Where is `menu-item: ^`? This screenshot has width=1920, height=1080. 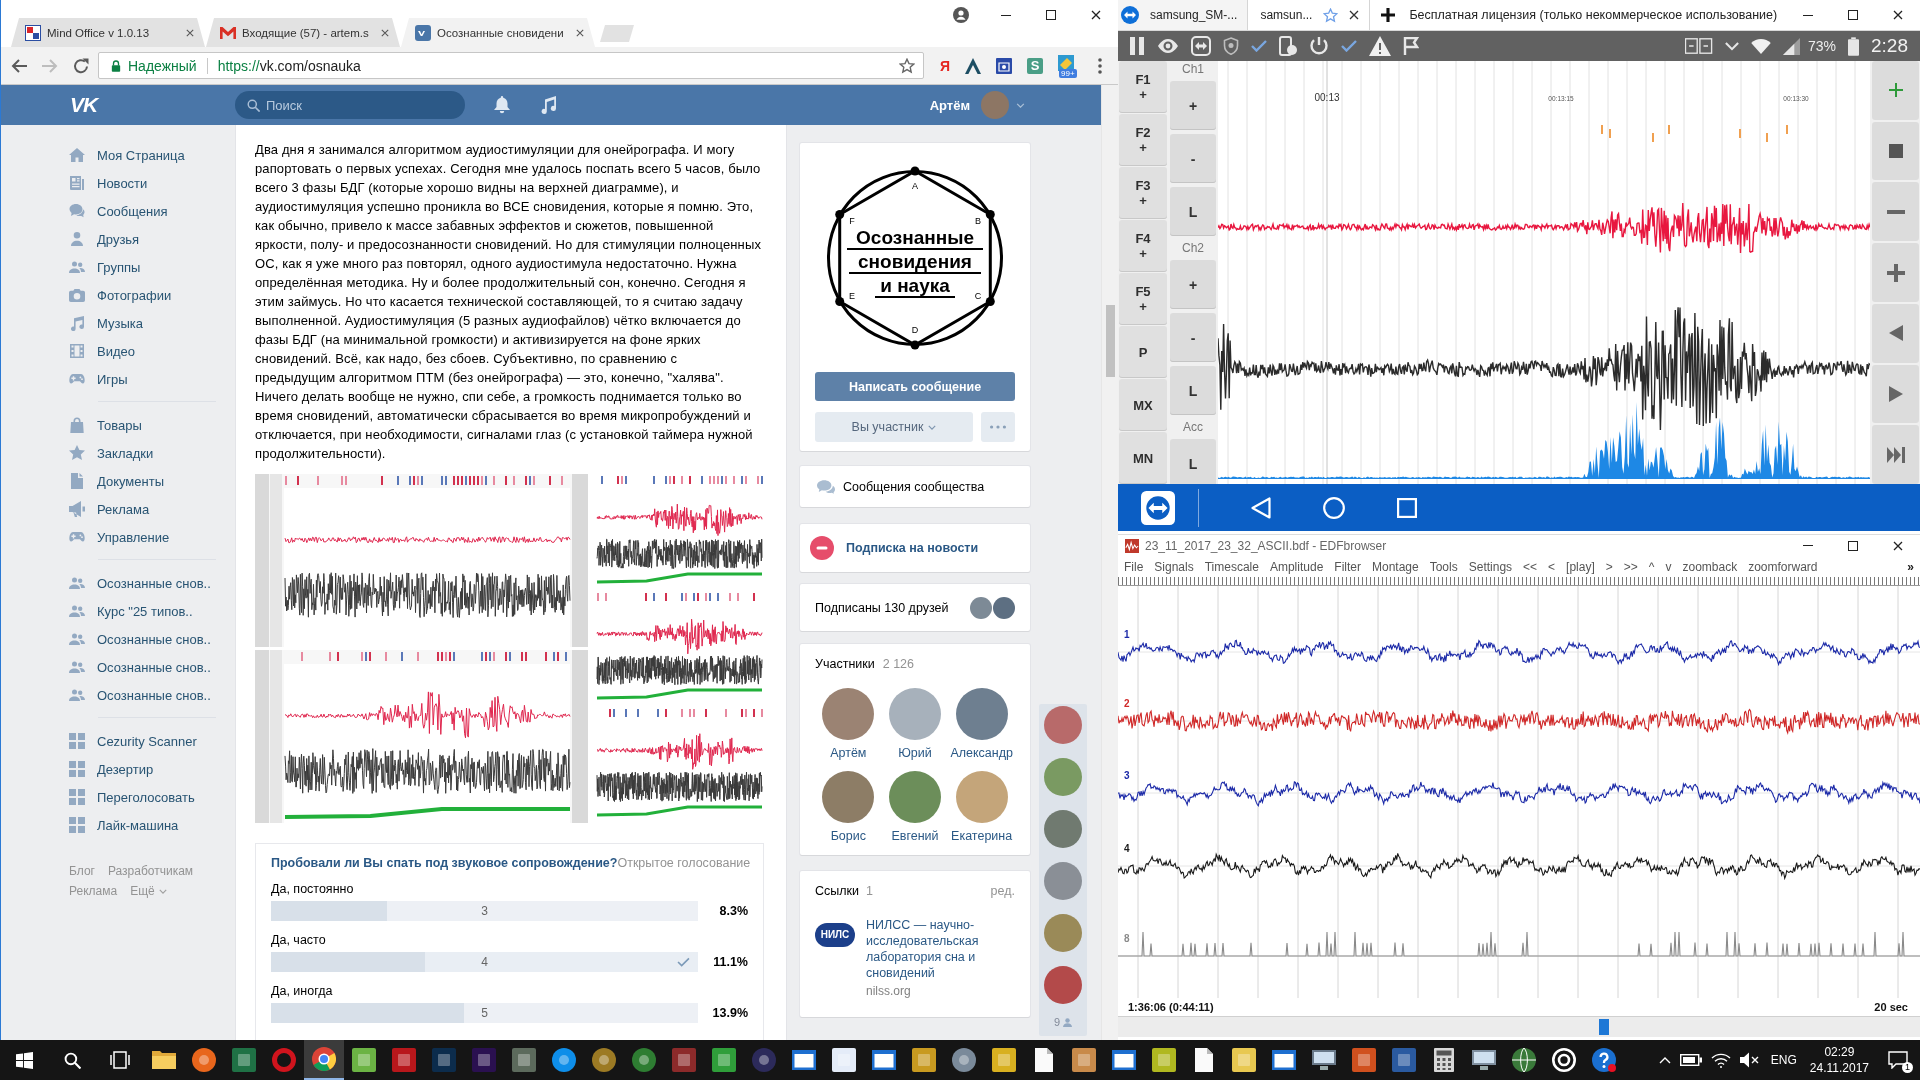
menu-item: ^ is located at coordinates (1651, 566).